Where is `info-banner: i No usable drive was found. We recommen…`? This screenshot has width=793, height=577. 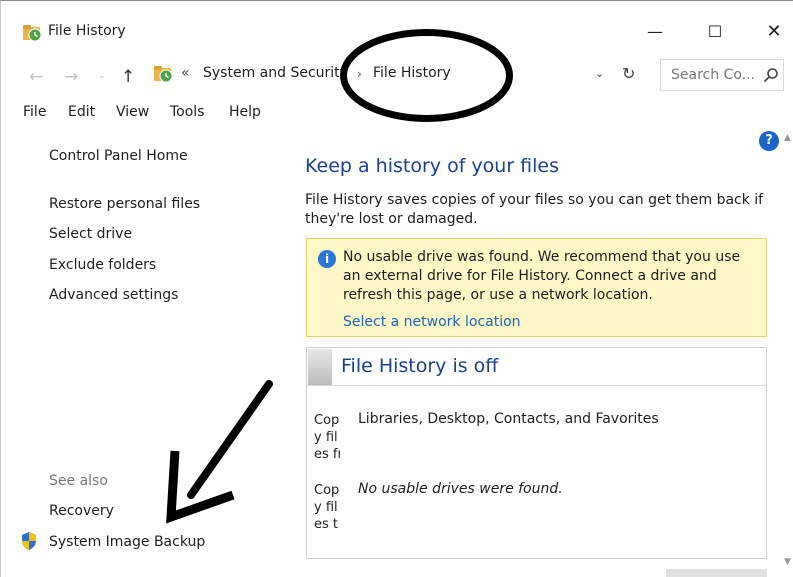 info-banner: i No usable drive was found. We recommen… is located at coordinates (536, 287).